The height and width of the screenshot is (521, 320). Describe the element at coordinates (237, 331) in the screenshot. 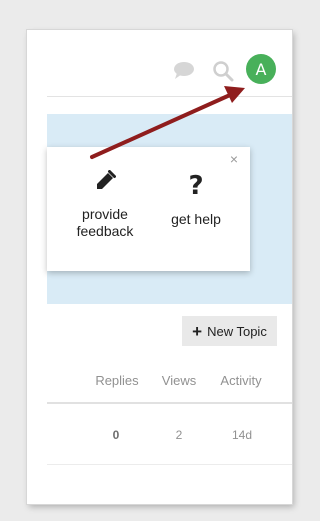

I see `new-topic-label: New Topic` at that location.